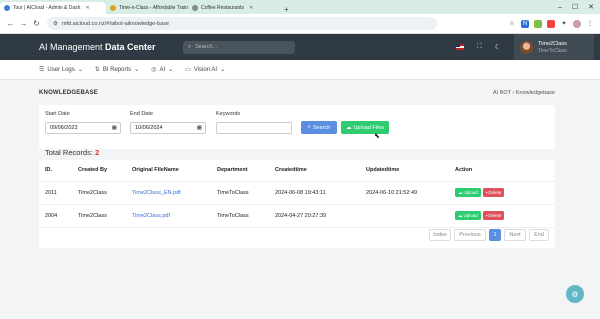  What do you see at coordinates (117, 70) in the screenshot?
I see `menu-bi-reports: ⇅ BI Reports ⌄` at bounding box center [117, 70].